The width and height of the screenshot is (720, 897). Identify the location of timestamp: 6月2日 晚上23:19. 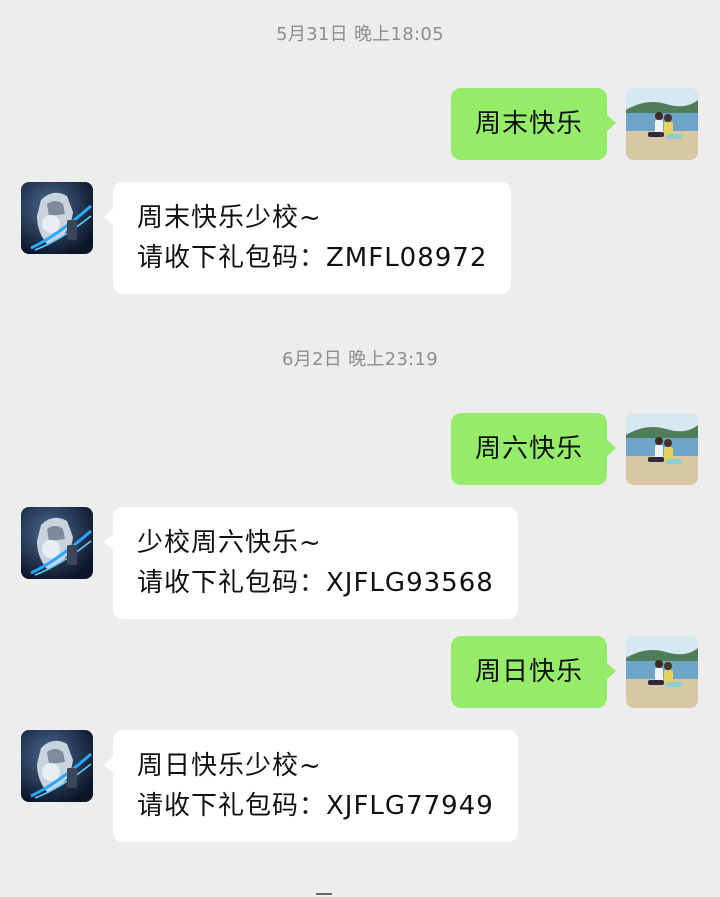
(360, 359).